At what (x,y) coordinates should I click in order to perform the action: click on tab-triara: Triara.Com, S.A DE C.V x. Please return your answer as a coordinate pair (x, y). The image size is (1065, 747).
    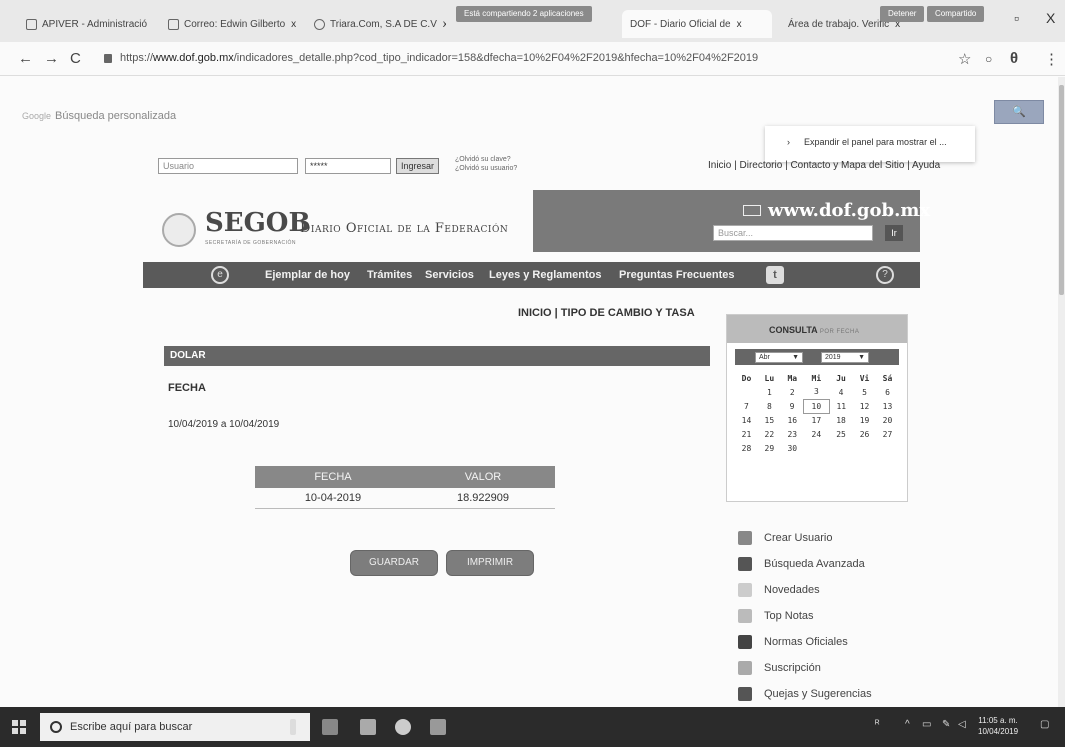
    Looking at the image, I should click on (376, 24).